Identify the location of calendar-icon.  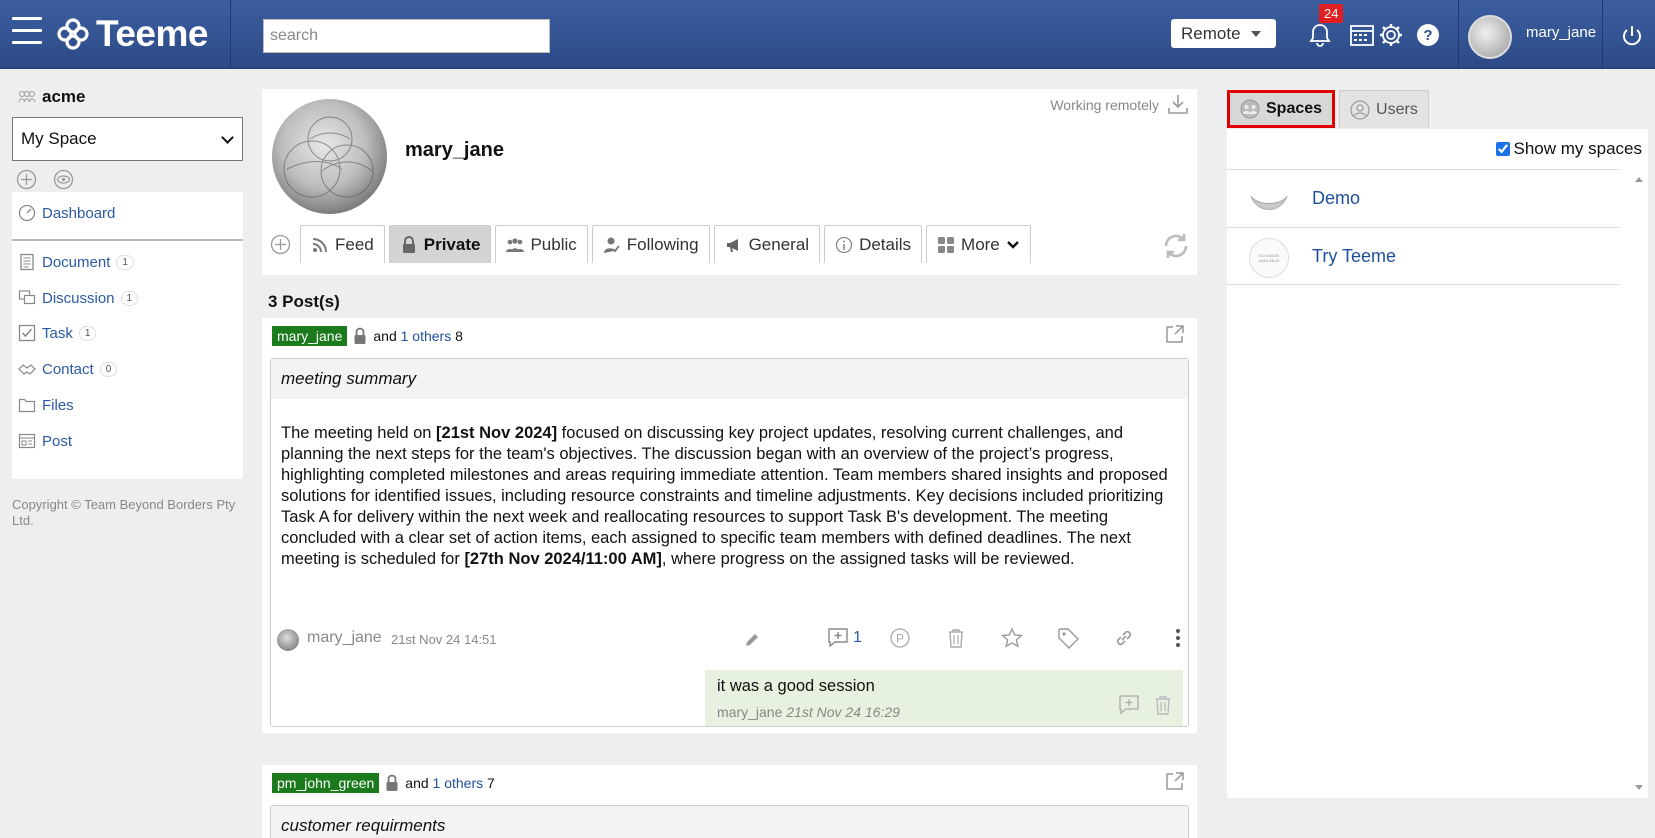
(1362, 35).